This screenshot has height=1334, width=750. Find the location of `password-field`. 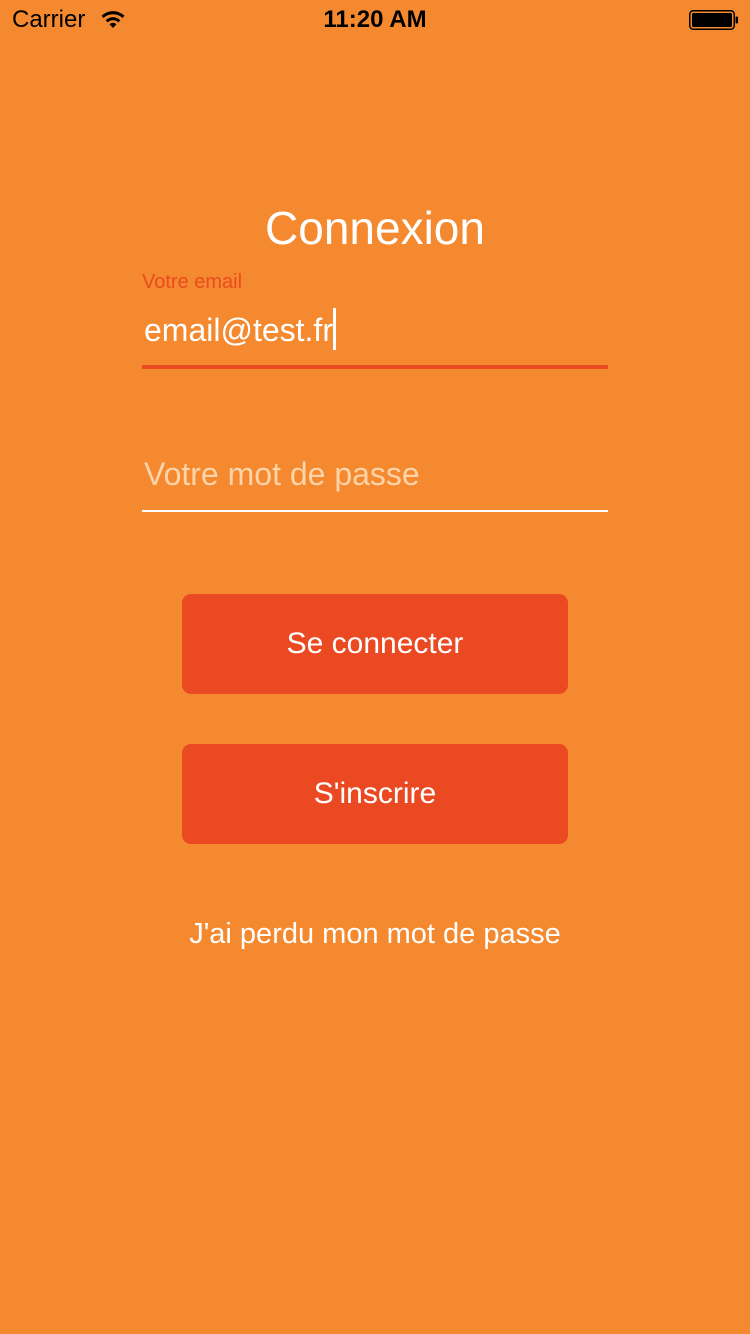

password-field is located at coordinates (375, 478).